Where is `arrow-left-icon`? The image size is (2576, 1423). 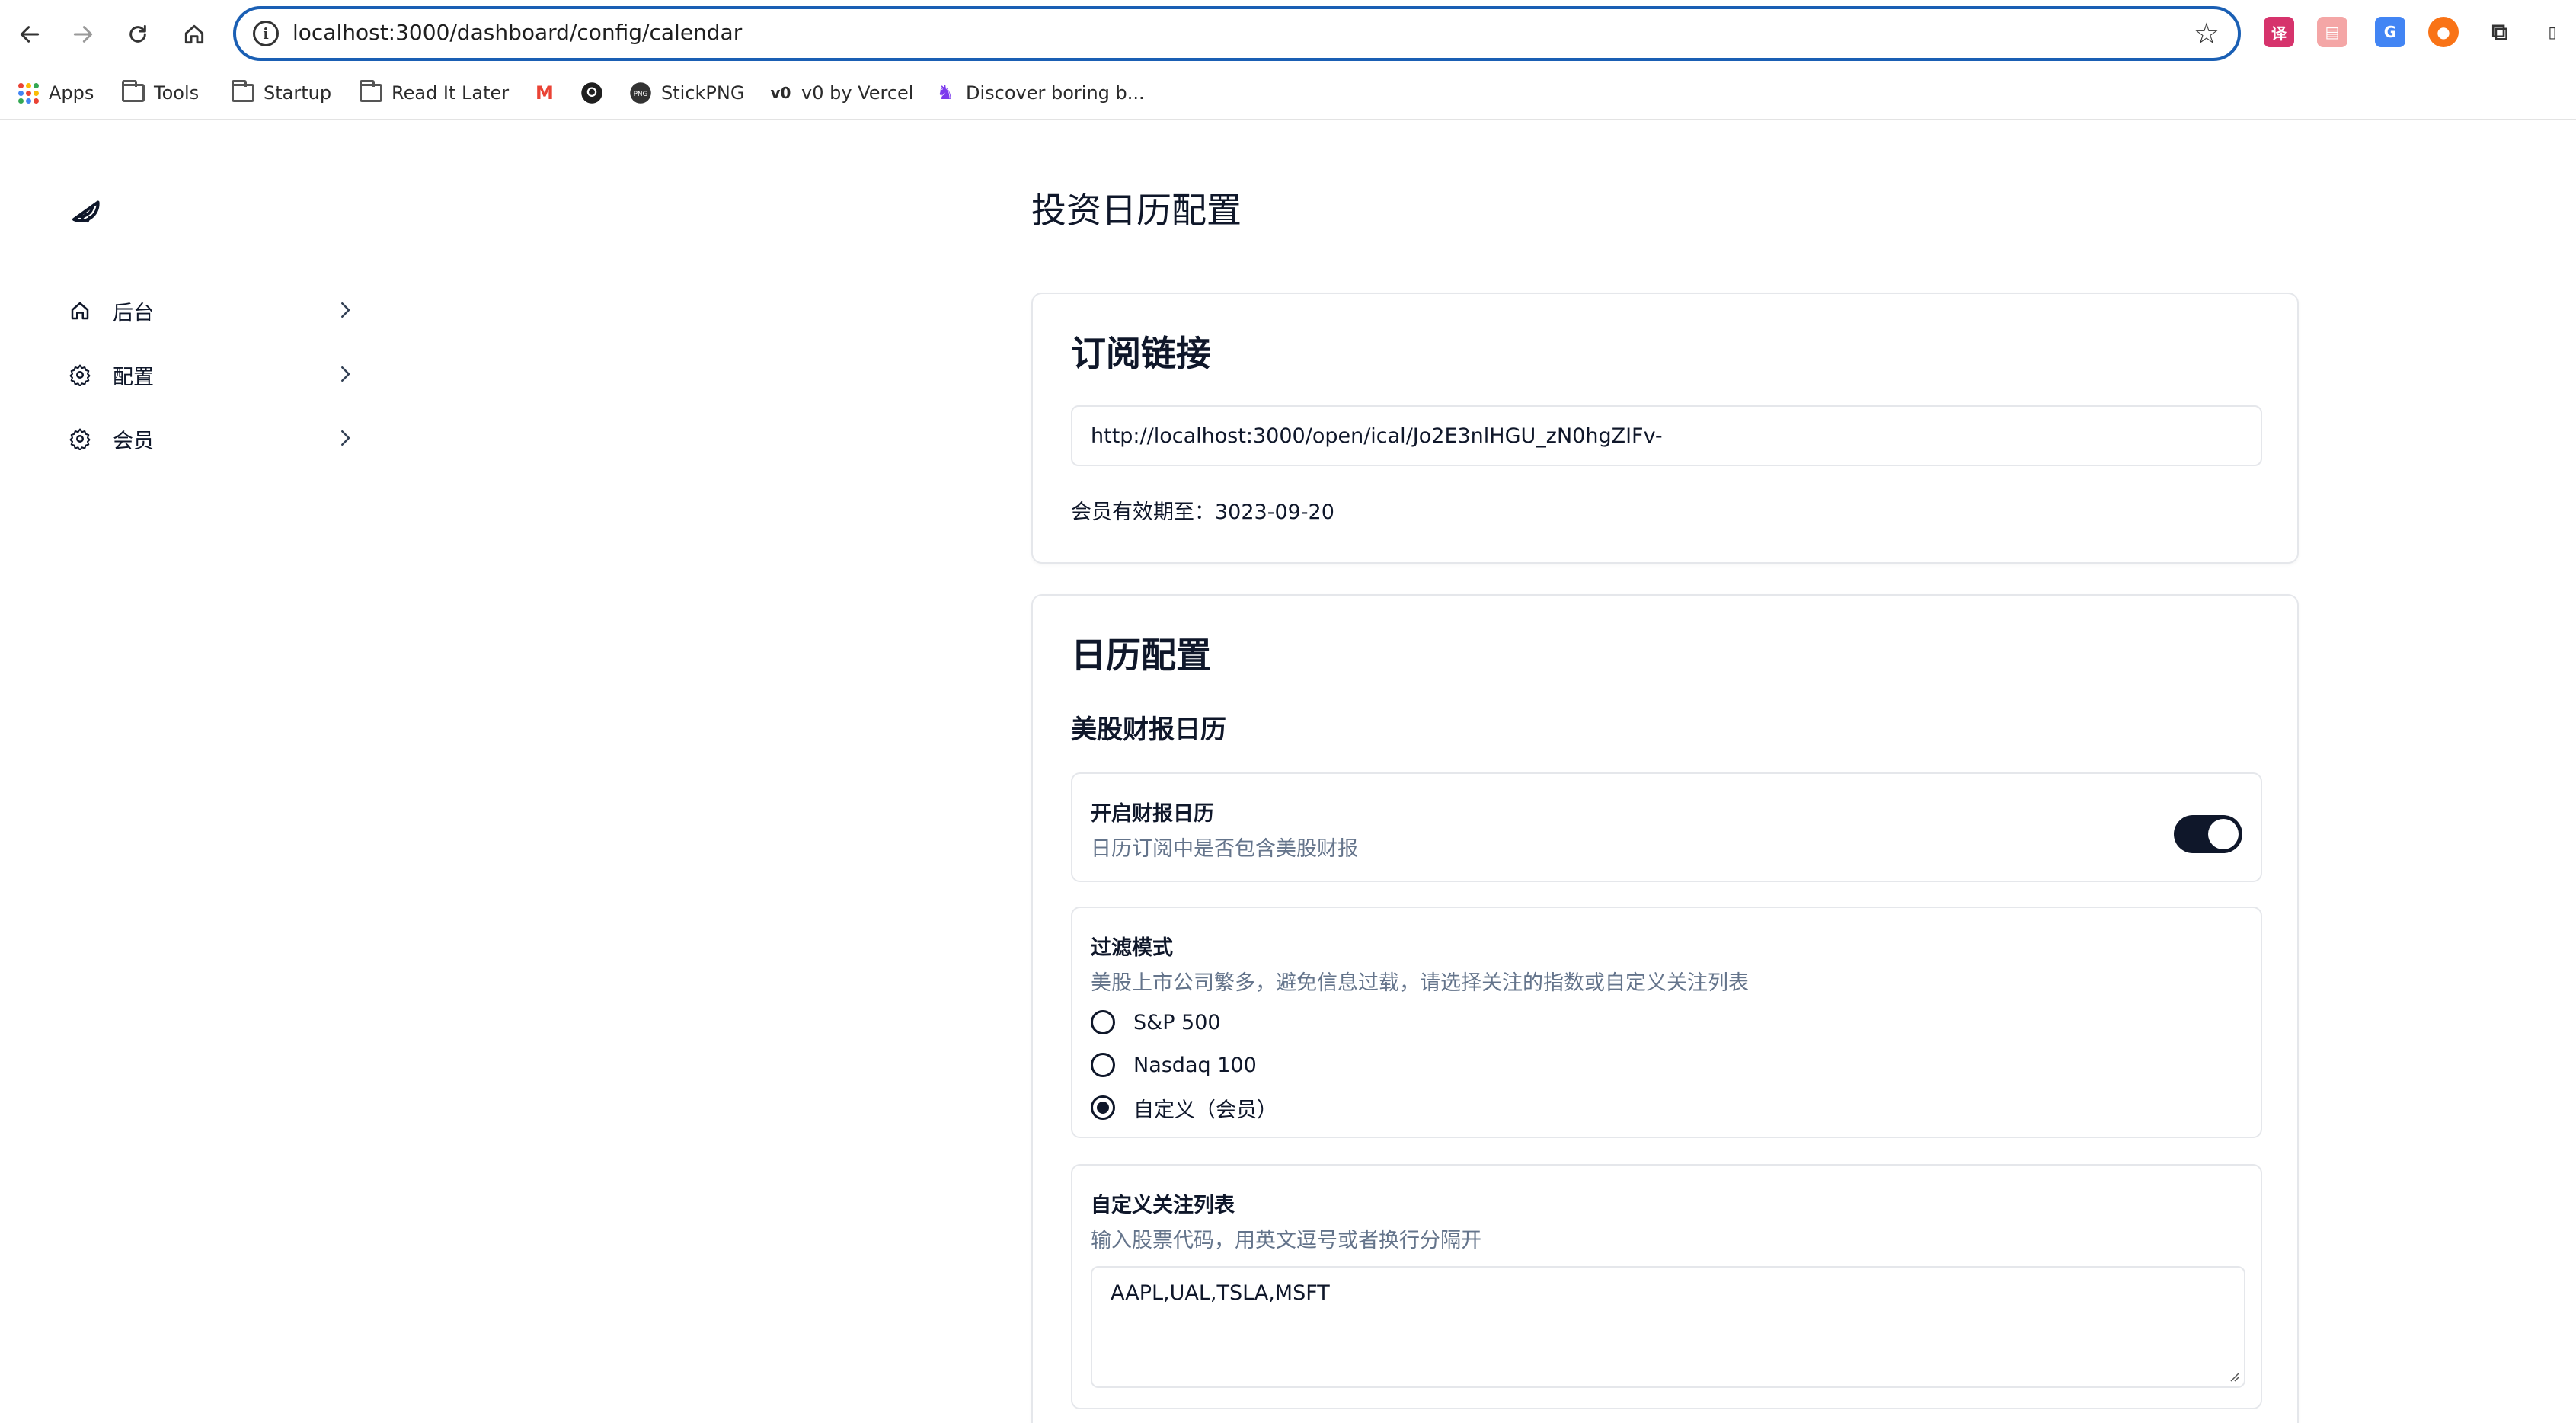 arrow-left-icon is located at coordinates (30, 34).